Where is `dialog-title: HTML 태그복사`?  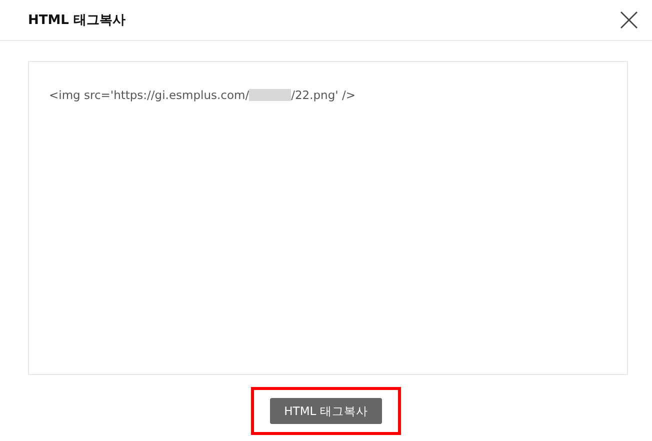
dialog-title: HTML 태그복사 is located at coordinates (77, 20).